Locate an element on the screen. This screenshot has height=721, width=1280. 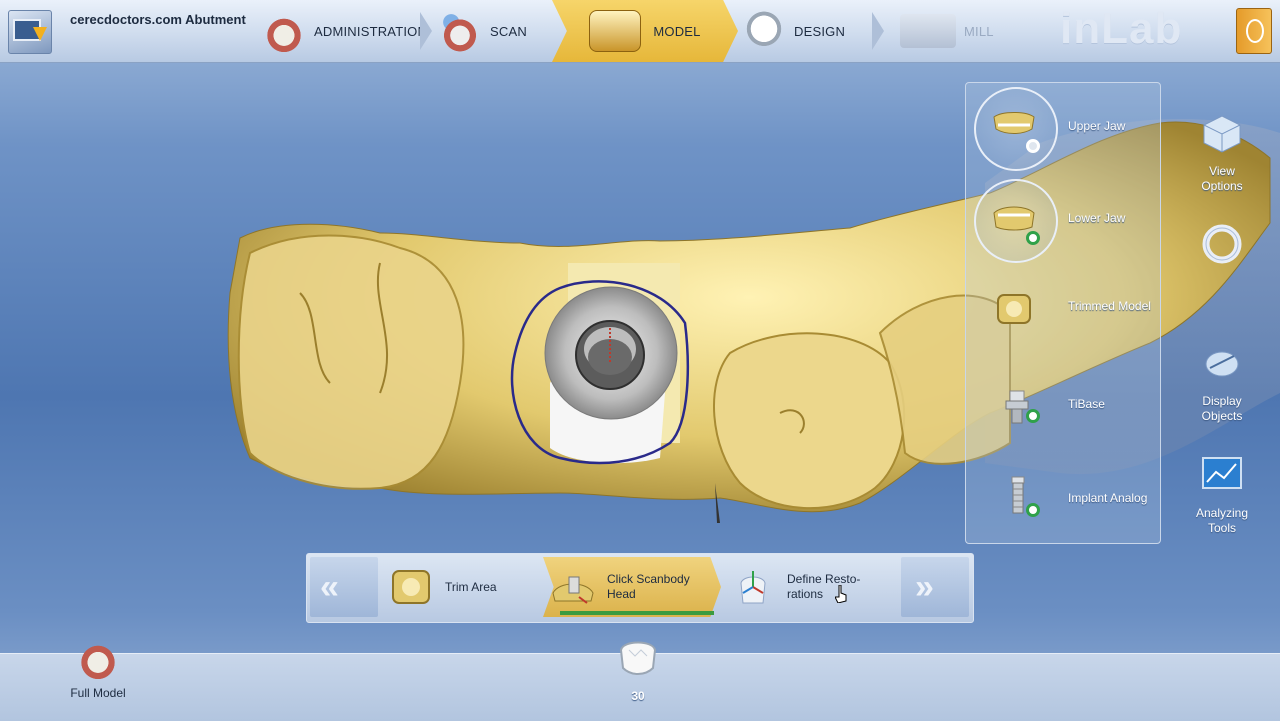
lower-jaw-icon is located at coordinates (1014, 218).